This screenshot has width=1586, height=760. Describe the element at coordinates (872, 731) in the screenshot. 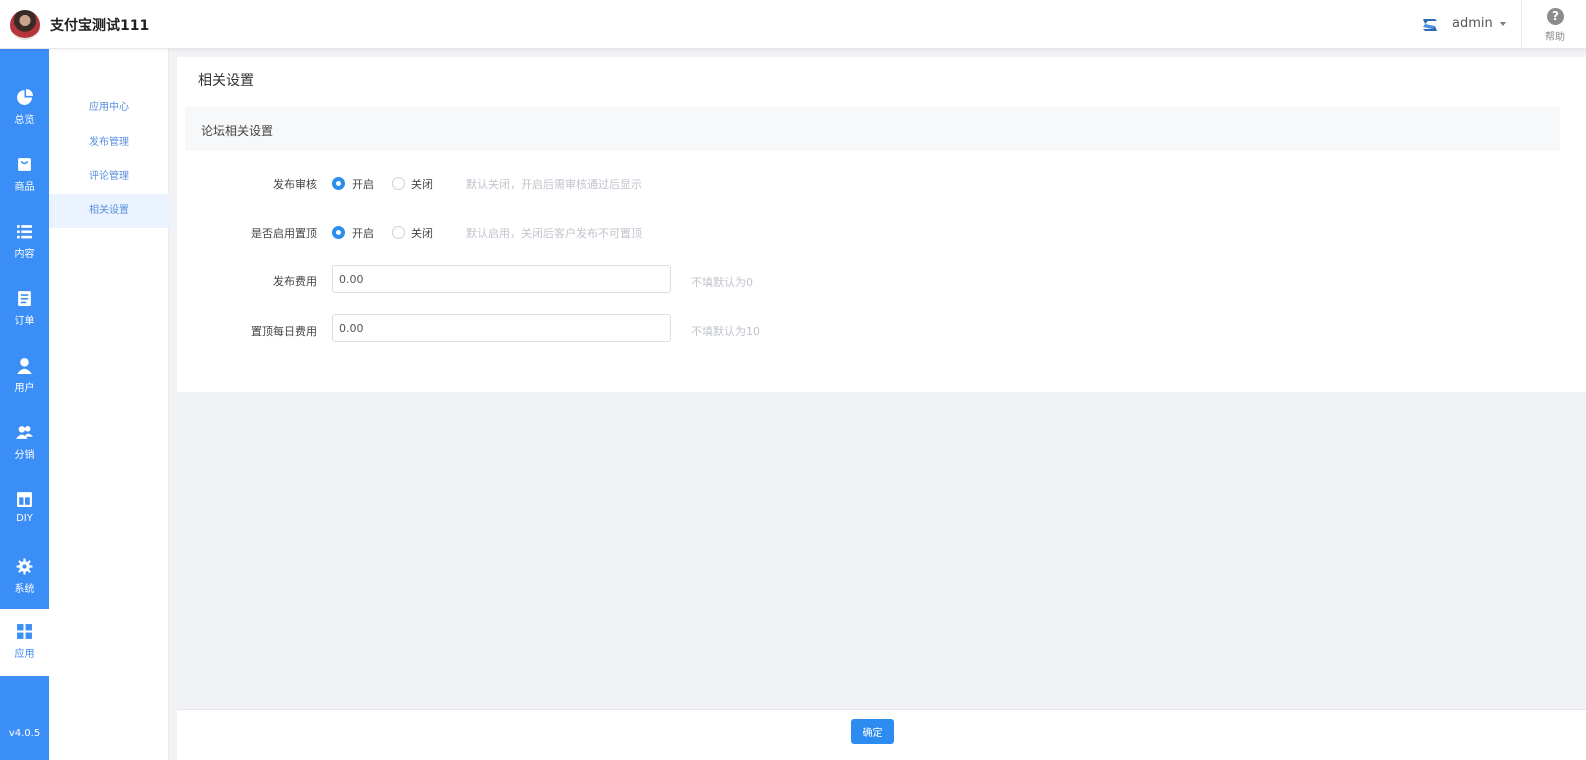

I see `confirm-button: 确定` at that location.